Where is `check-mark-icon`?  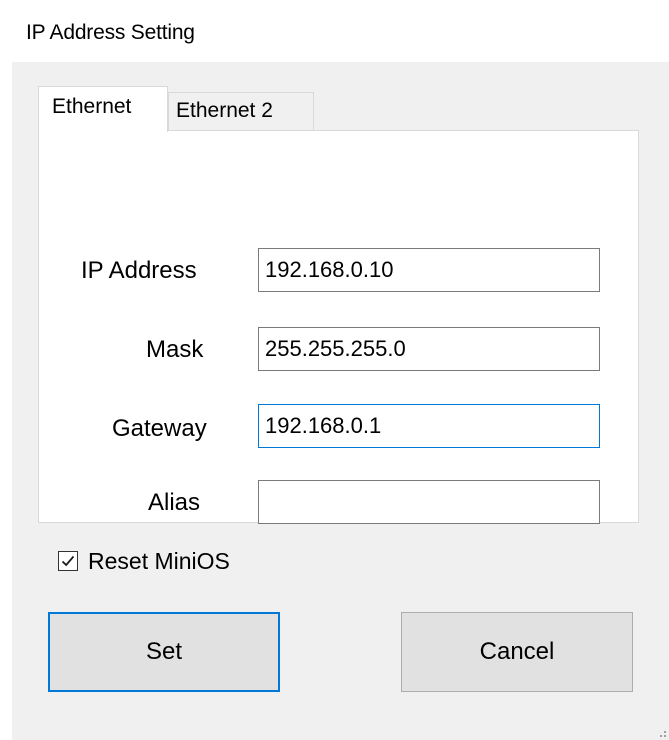
check-mark-icon is located at coordinates (68, 561).